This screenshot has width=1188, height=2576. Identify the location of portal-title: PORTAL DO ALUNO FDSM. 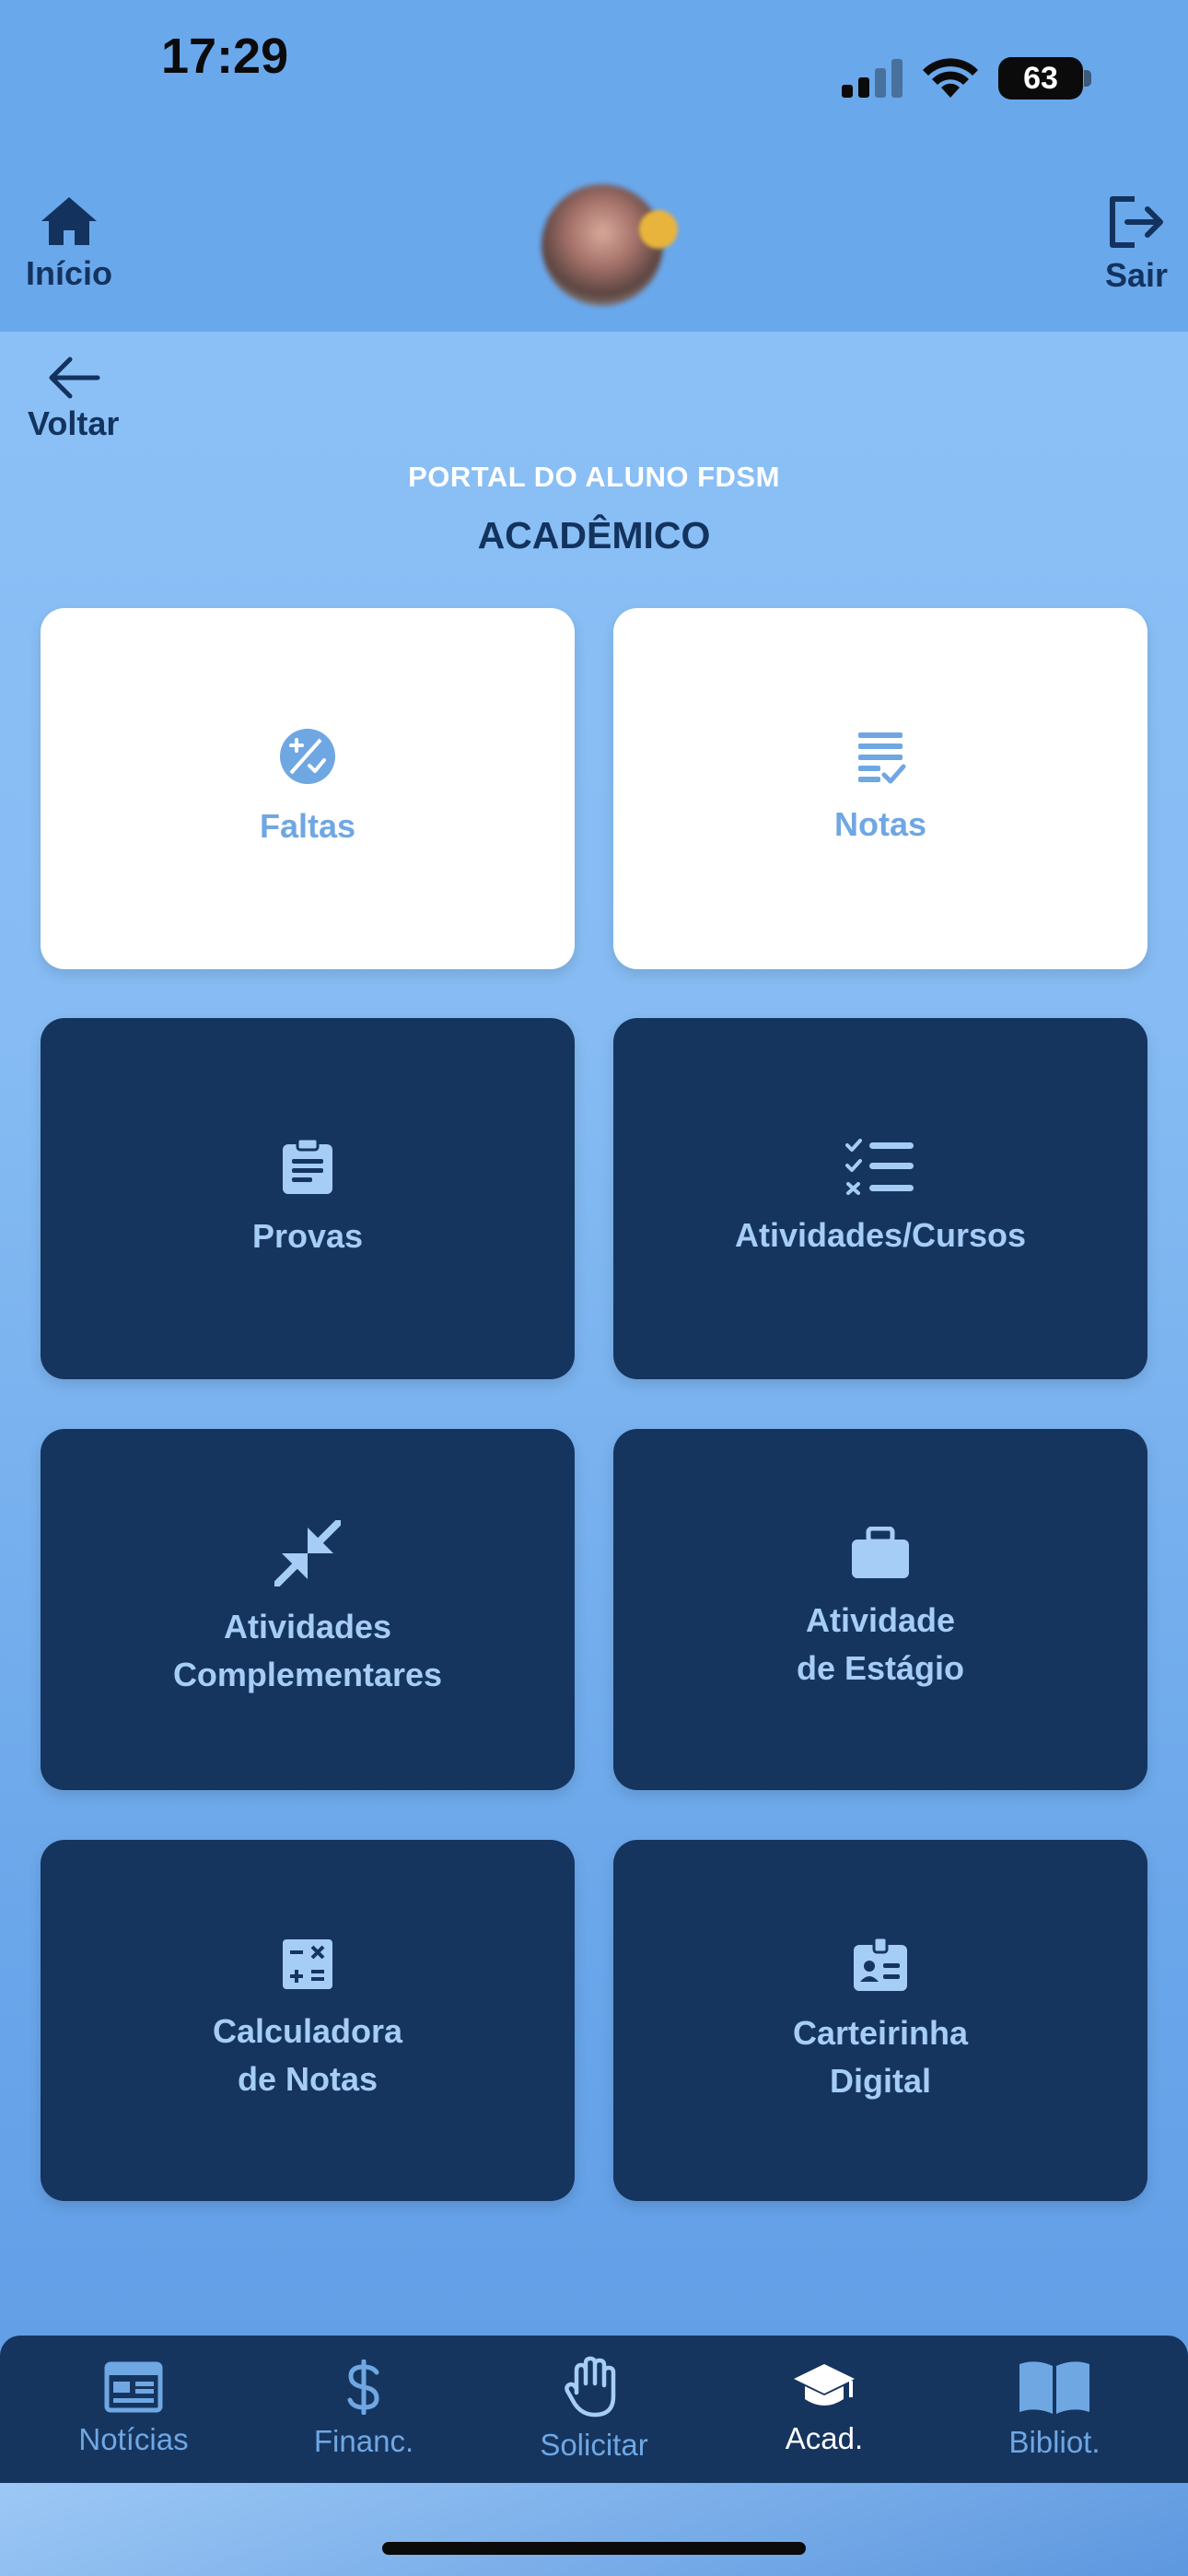
(594, 477).